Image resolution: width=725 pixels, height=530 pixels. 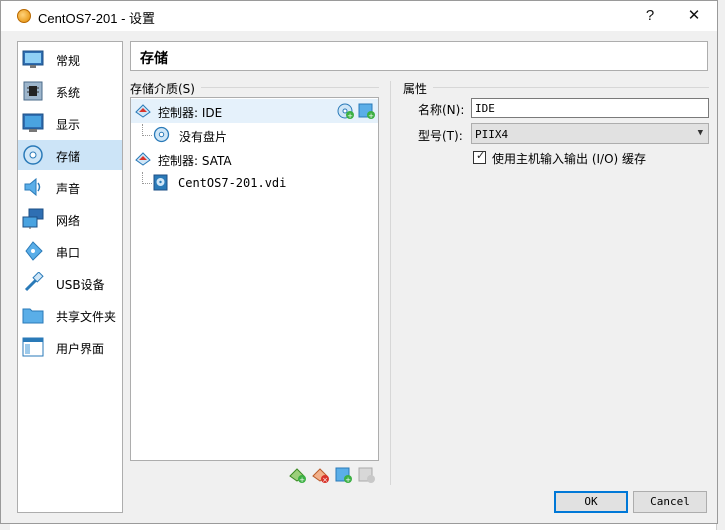 What do you see at coordinates (97, 18) in the screenshot?
I see `window-title: CentOS7-201 - 设置` at bounding box center [97, 18].